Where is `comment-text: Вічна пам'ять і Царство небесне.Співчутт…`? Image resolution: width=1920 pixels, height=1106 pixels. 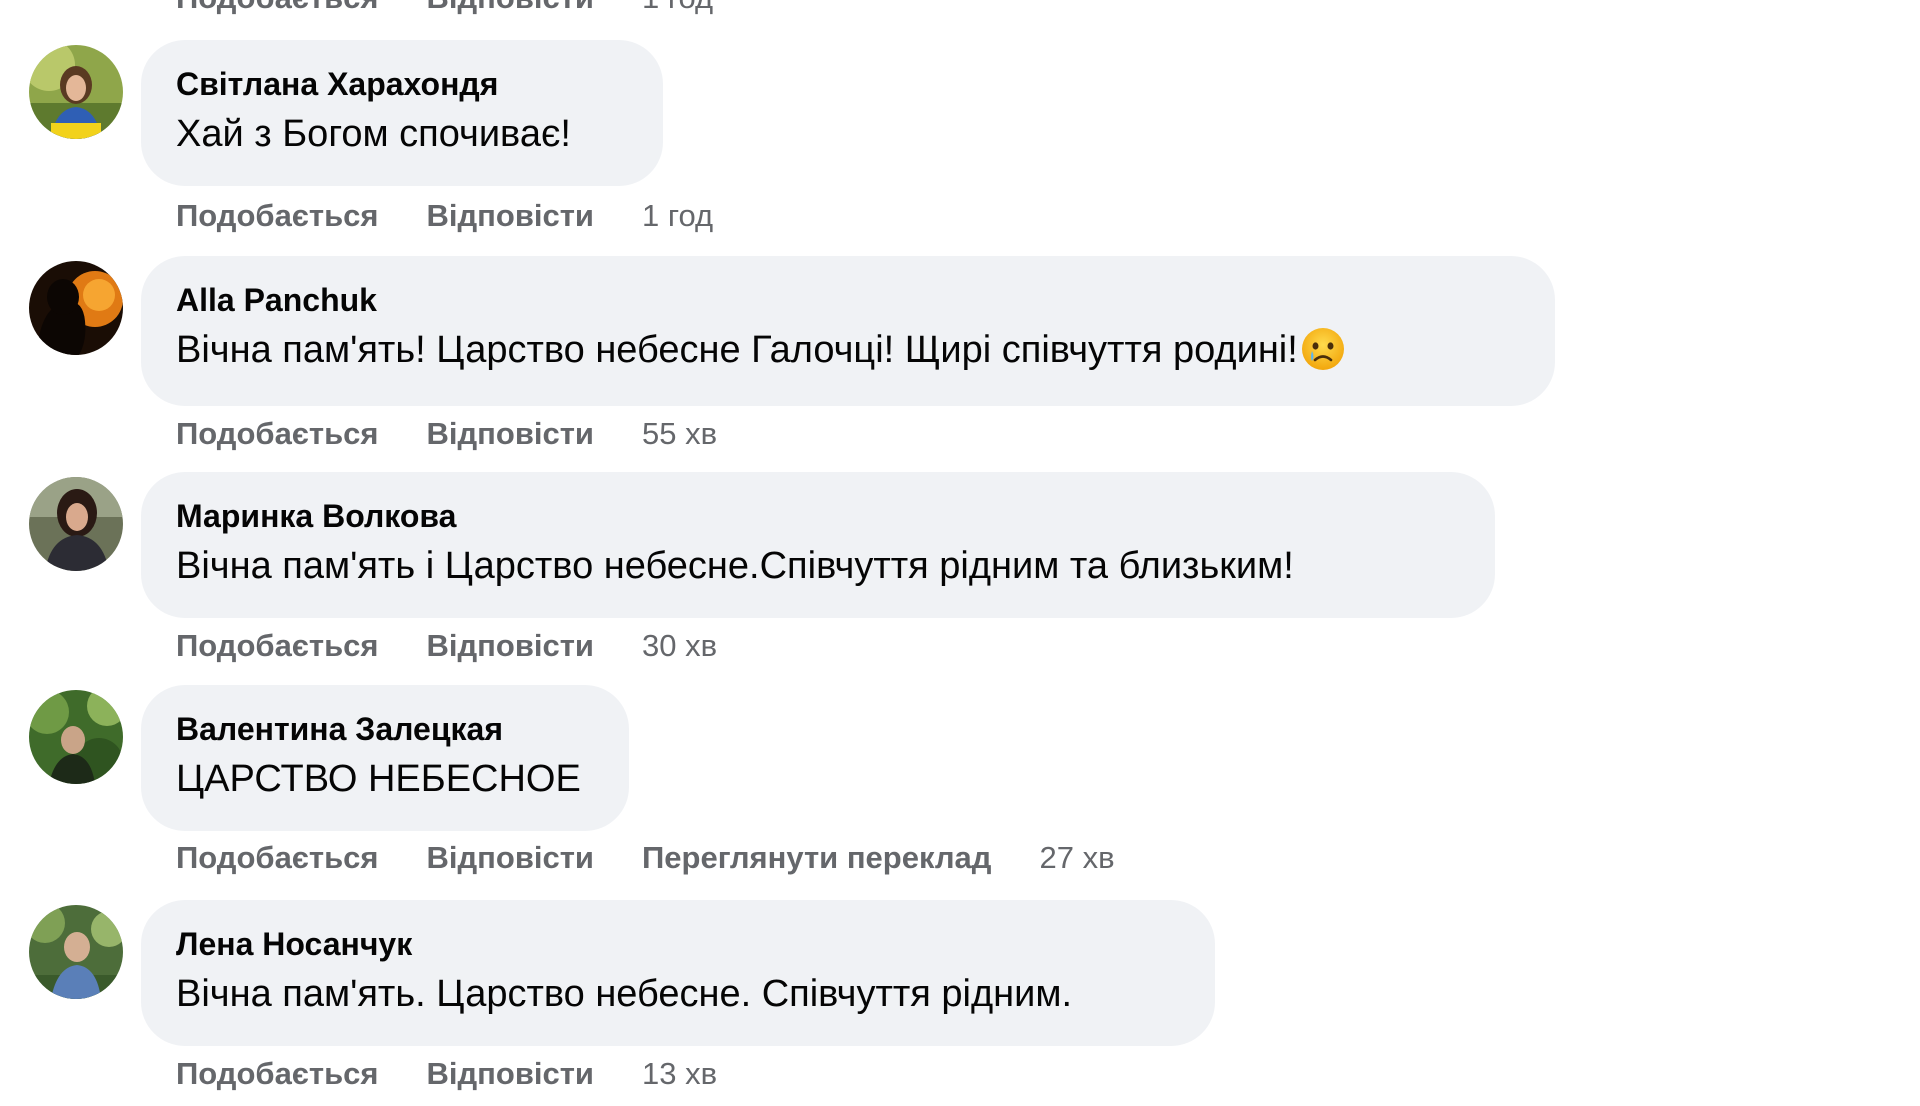
comment-text: Вічна пам'ять і Царство небесне.Співчутт… is located at coordinates (735, 566).